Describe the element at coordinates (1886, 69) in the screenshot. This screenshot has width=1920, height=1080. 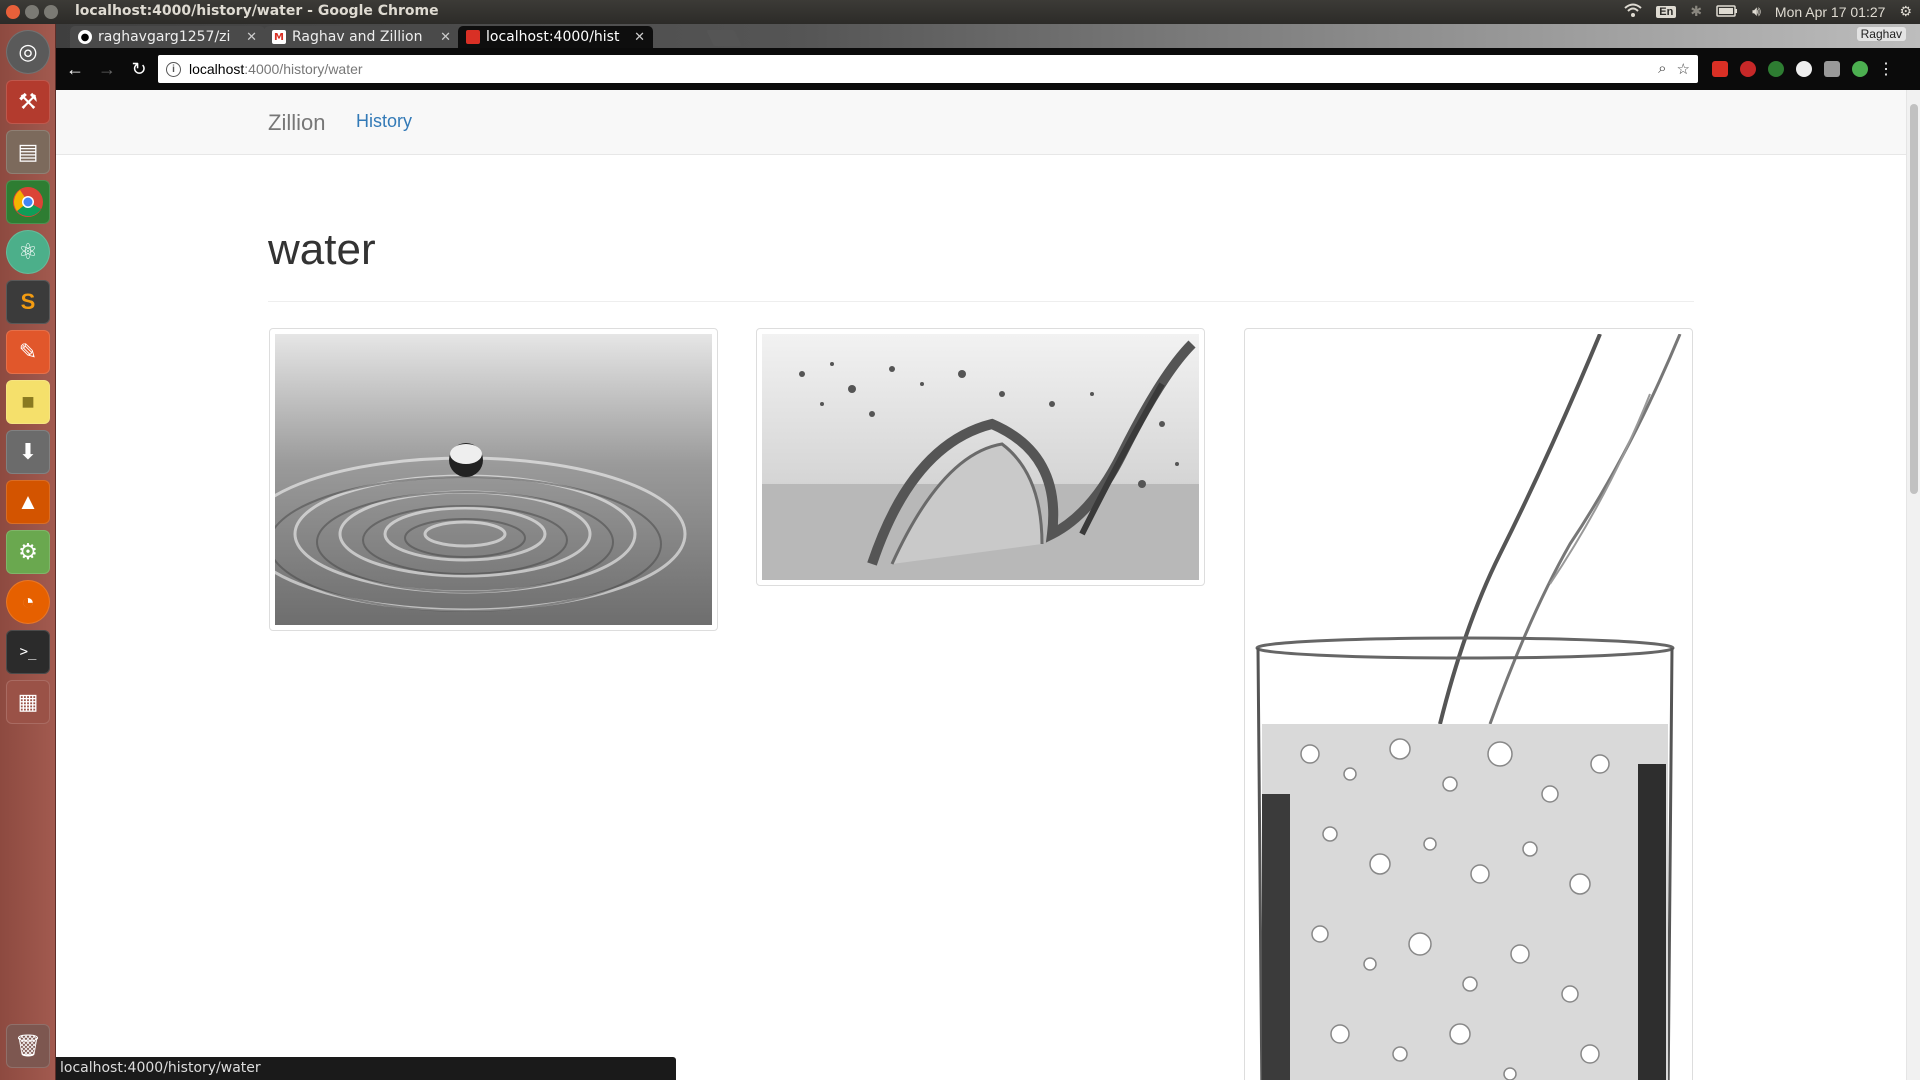
I see `chrome-menu-icon: ⋮` at that location.